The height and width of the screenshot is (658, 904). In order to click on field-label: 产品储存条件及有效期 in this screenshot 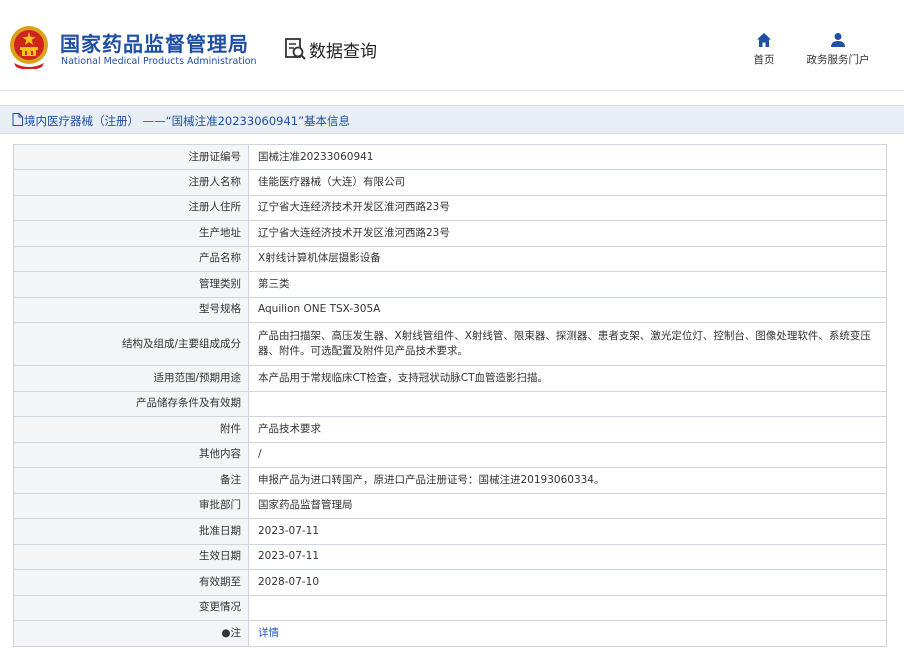, I will do `click(131, 403)`.